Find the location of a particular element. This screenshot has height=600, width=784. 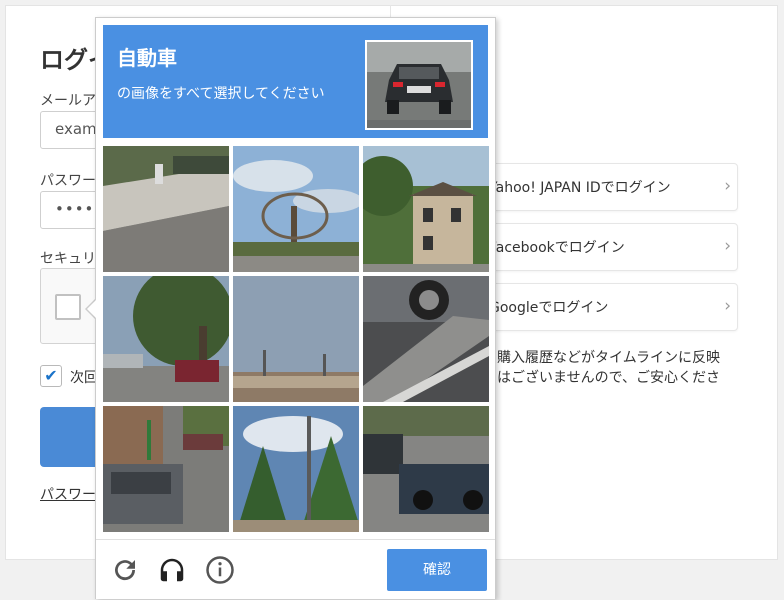

checkmark-icon: ✔ is located at coordinates (51, 375).